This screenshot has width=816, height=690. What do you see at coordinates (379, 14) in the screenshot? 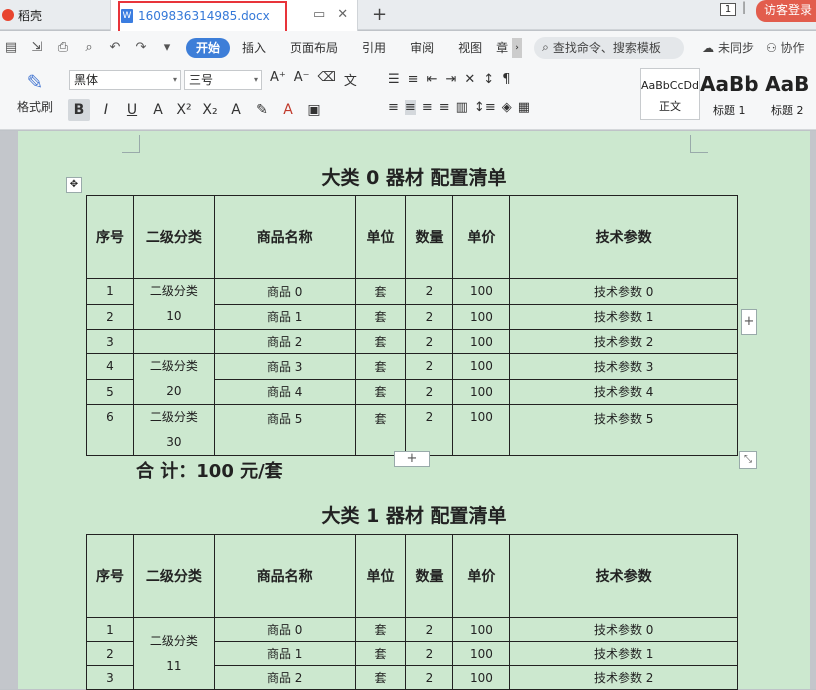
I see `new-tab-button: +` at bounding box center [379, 14].